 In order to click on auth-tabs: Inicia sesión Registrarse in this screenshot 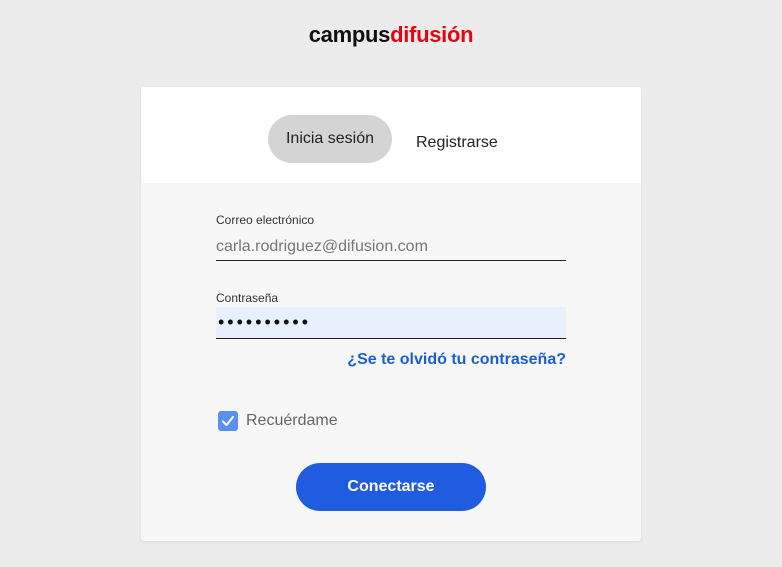, I will do `click(391, 135)`.